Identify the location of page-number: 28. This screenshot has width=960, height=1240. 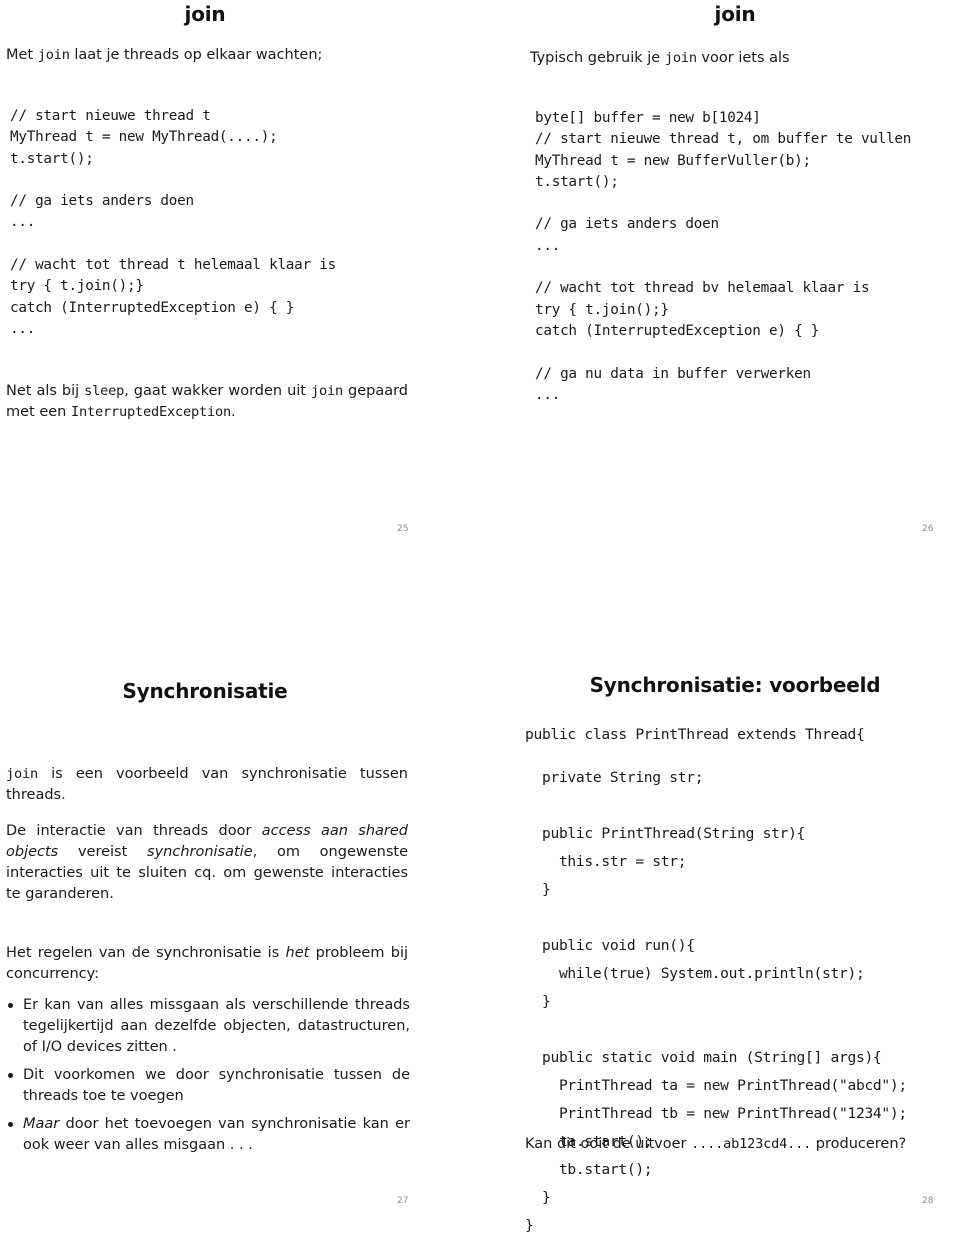
(928, 1201).